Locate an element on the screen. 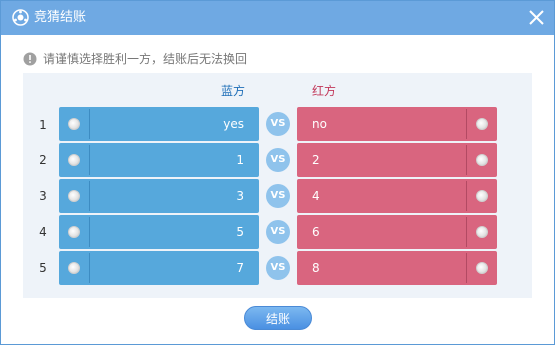 This screenshot has height=345, width=555. red-option-value: 8 is located at coordinates (316, 268).